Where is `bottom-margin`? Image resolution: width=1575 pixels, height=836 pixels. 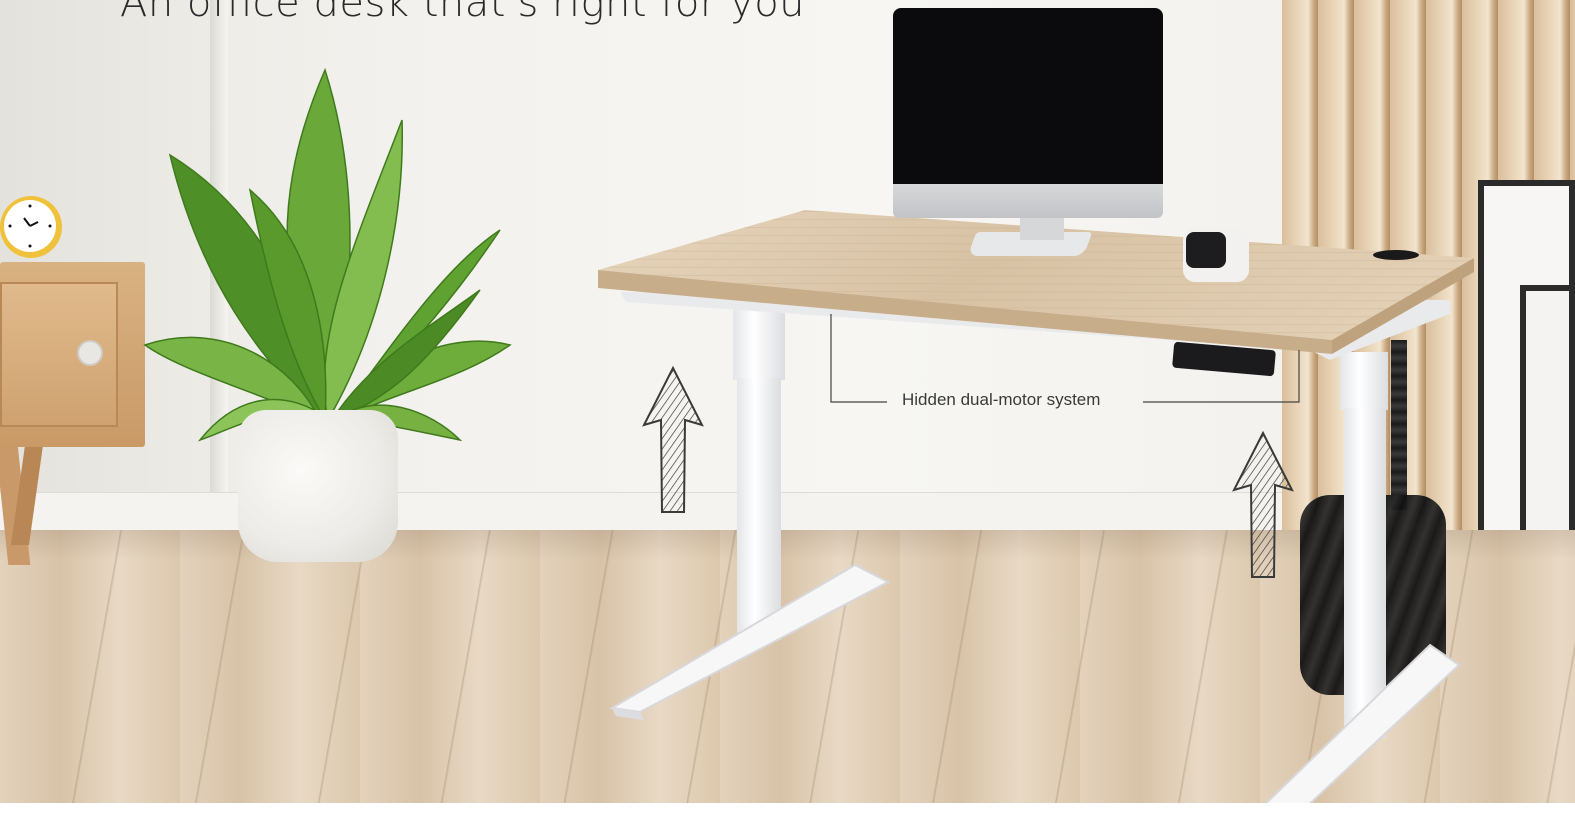 bottom-margin is located at coordinates (787, 819).